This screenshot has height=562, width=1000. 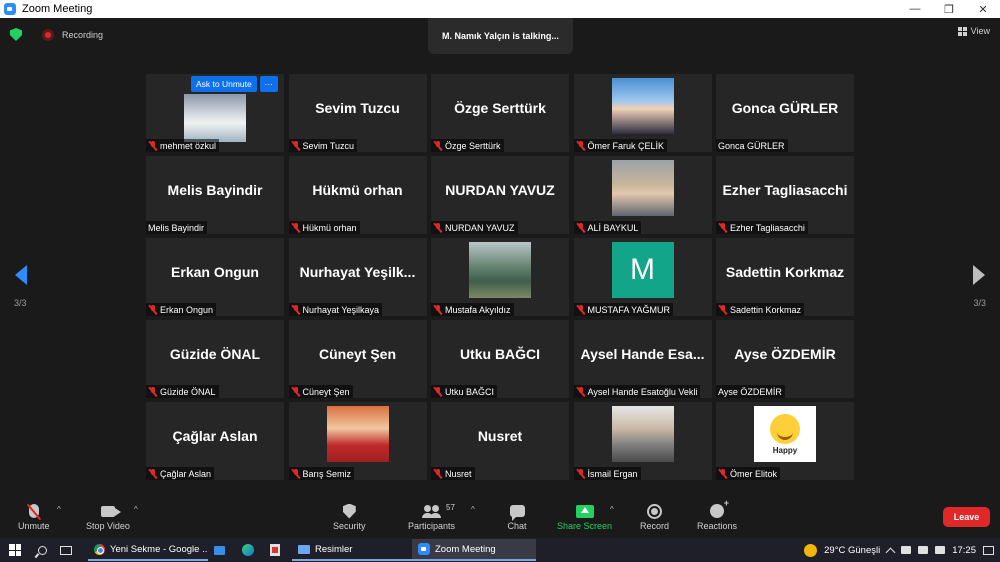 I want to click on participant-tile: Barış Semiz, so click(x=357, y=441).